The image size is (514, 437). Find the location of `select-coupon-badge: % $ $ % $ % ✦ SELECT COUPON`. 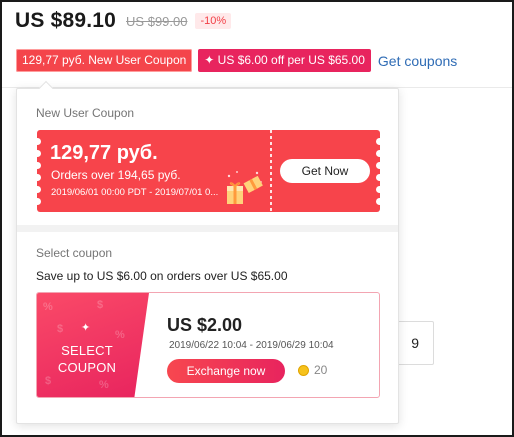

select-coupon-badge: % $ $ % $ % ✦ SELECT COUPON is located at coordinates (93, 345).